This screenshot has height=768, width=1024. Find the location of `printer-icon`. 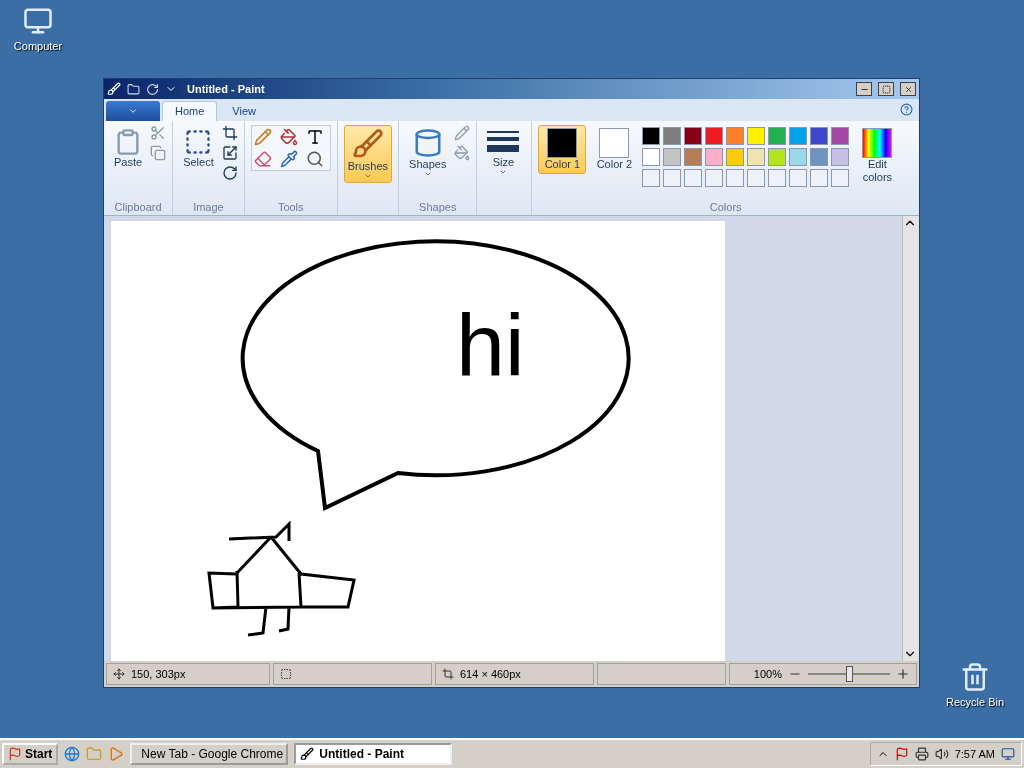

printer-icon is located at coordinates (921, 754).